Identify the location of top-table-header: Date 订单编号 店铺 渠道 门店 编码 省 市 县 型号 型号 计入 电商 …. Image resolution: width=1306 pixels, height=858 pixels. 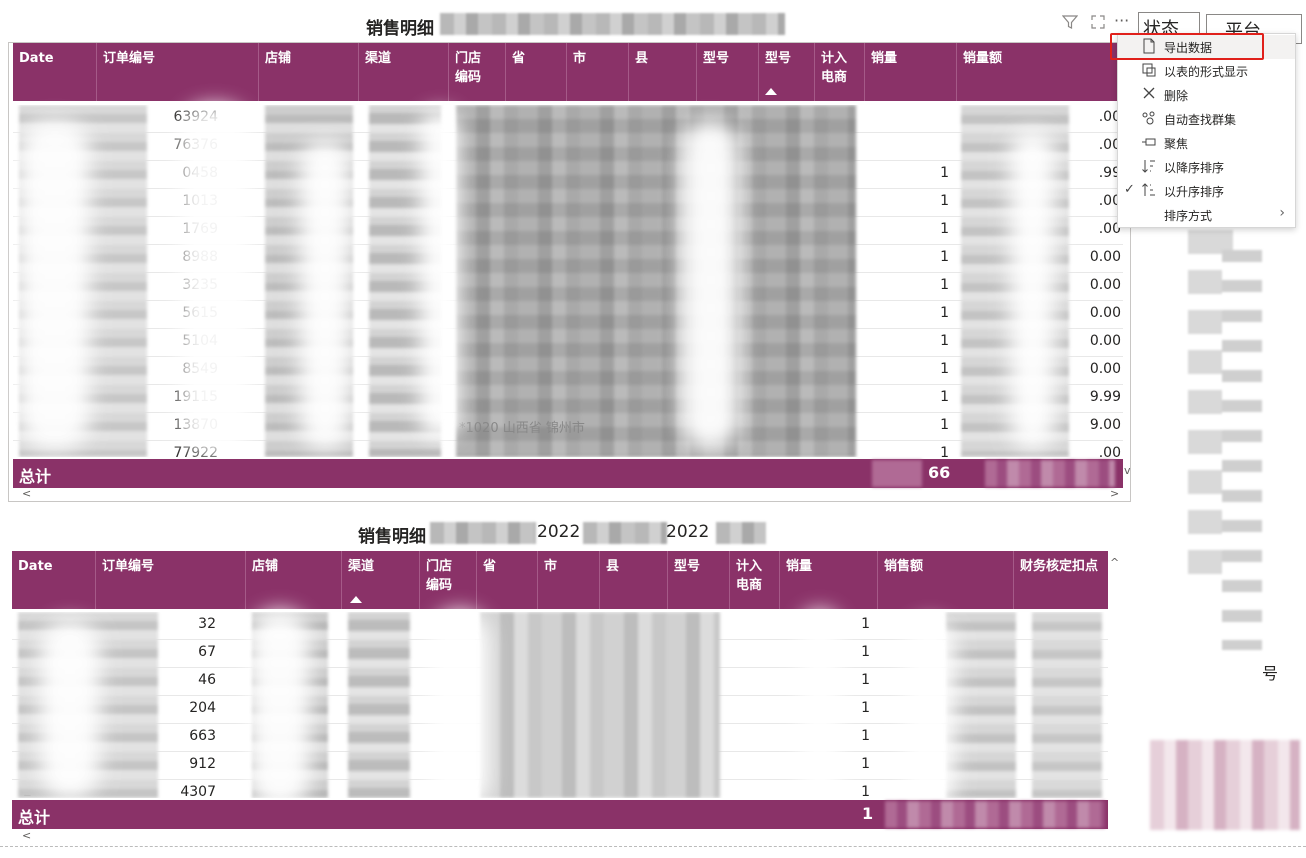
(568, 72).